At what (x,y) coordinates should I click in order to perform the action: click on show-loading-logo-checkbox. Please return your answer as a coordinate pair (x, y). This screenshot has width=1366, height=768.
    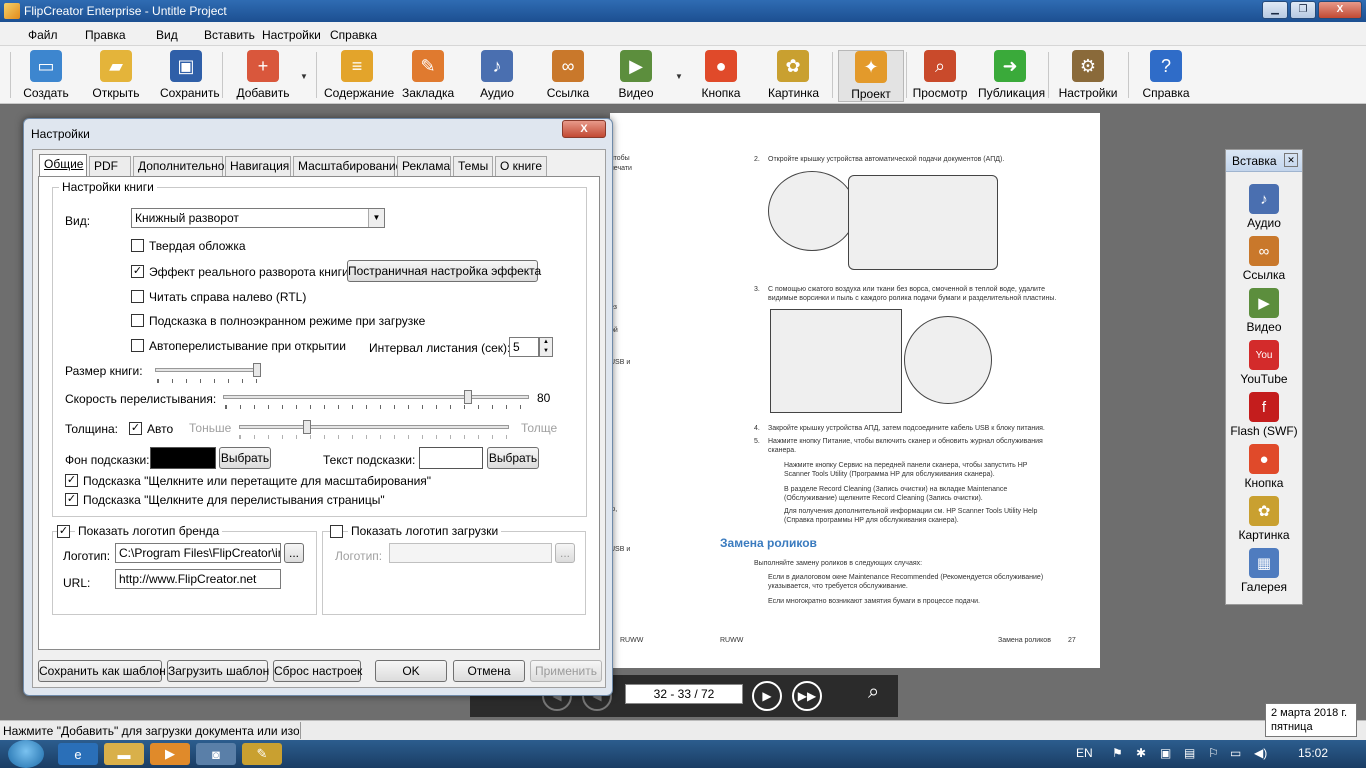
    Looking at the image, I should click on (336, 531).